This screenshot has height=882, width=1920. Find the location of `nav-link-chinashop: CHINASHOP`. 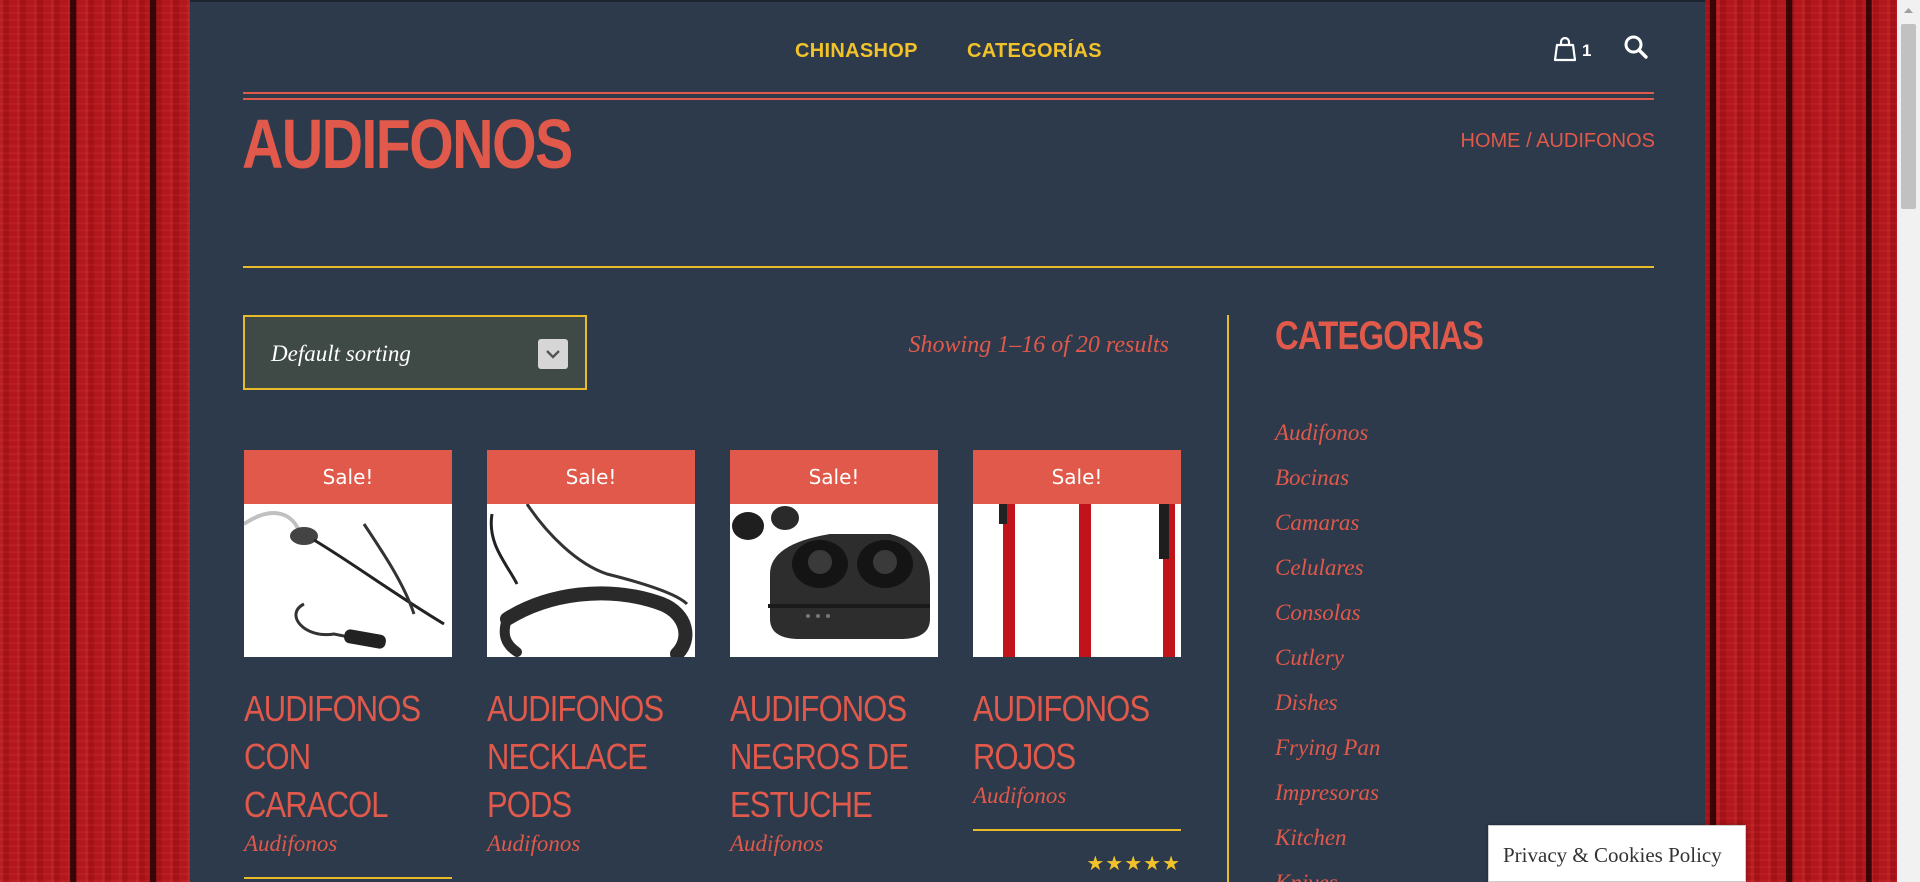

nav-link-chinashop: CHINASHOP is located at coordinates (856, 51).